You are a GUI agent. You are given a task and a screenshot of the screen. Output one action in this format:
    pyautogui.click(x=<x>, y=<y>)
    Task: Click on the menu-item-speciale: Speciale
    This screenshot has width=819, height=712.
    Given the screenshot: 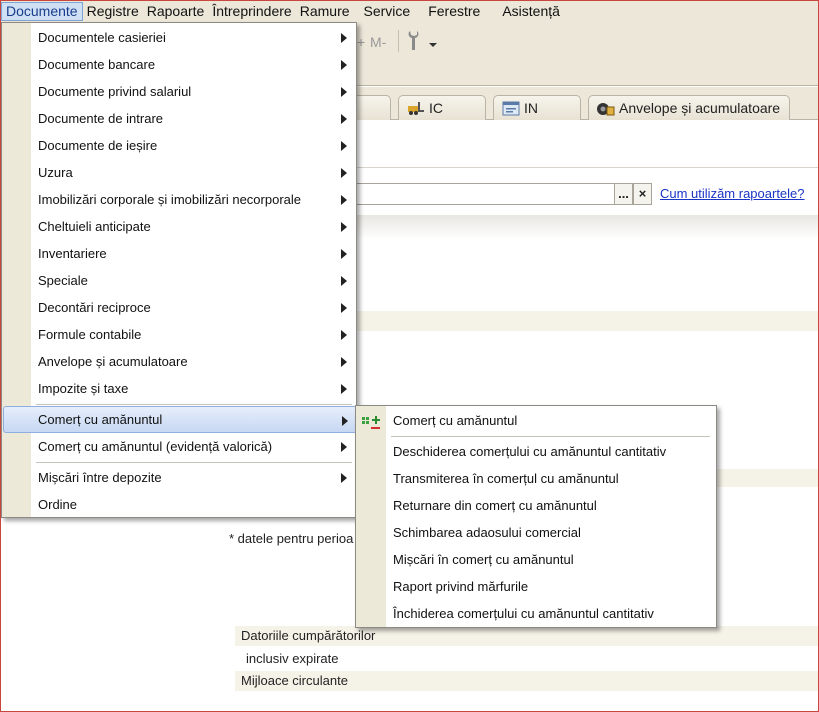 What is the action you would take?
    pyautogui.click(x=179, y=280)
    